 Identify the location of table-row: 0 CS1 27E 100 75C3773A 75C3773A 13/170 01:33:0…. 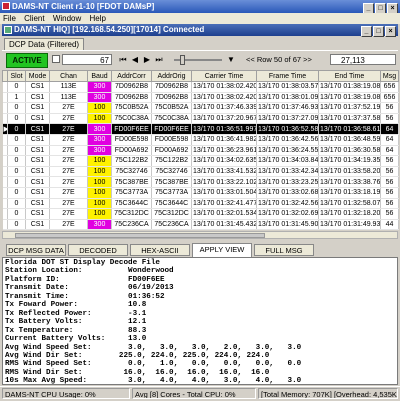
(200, 193).